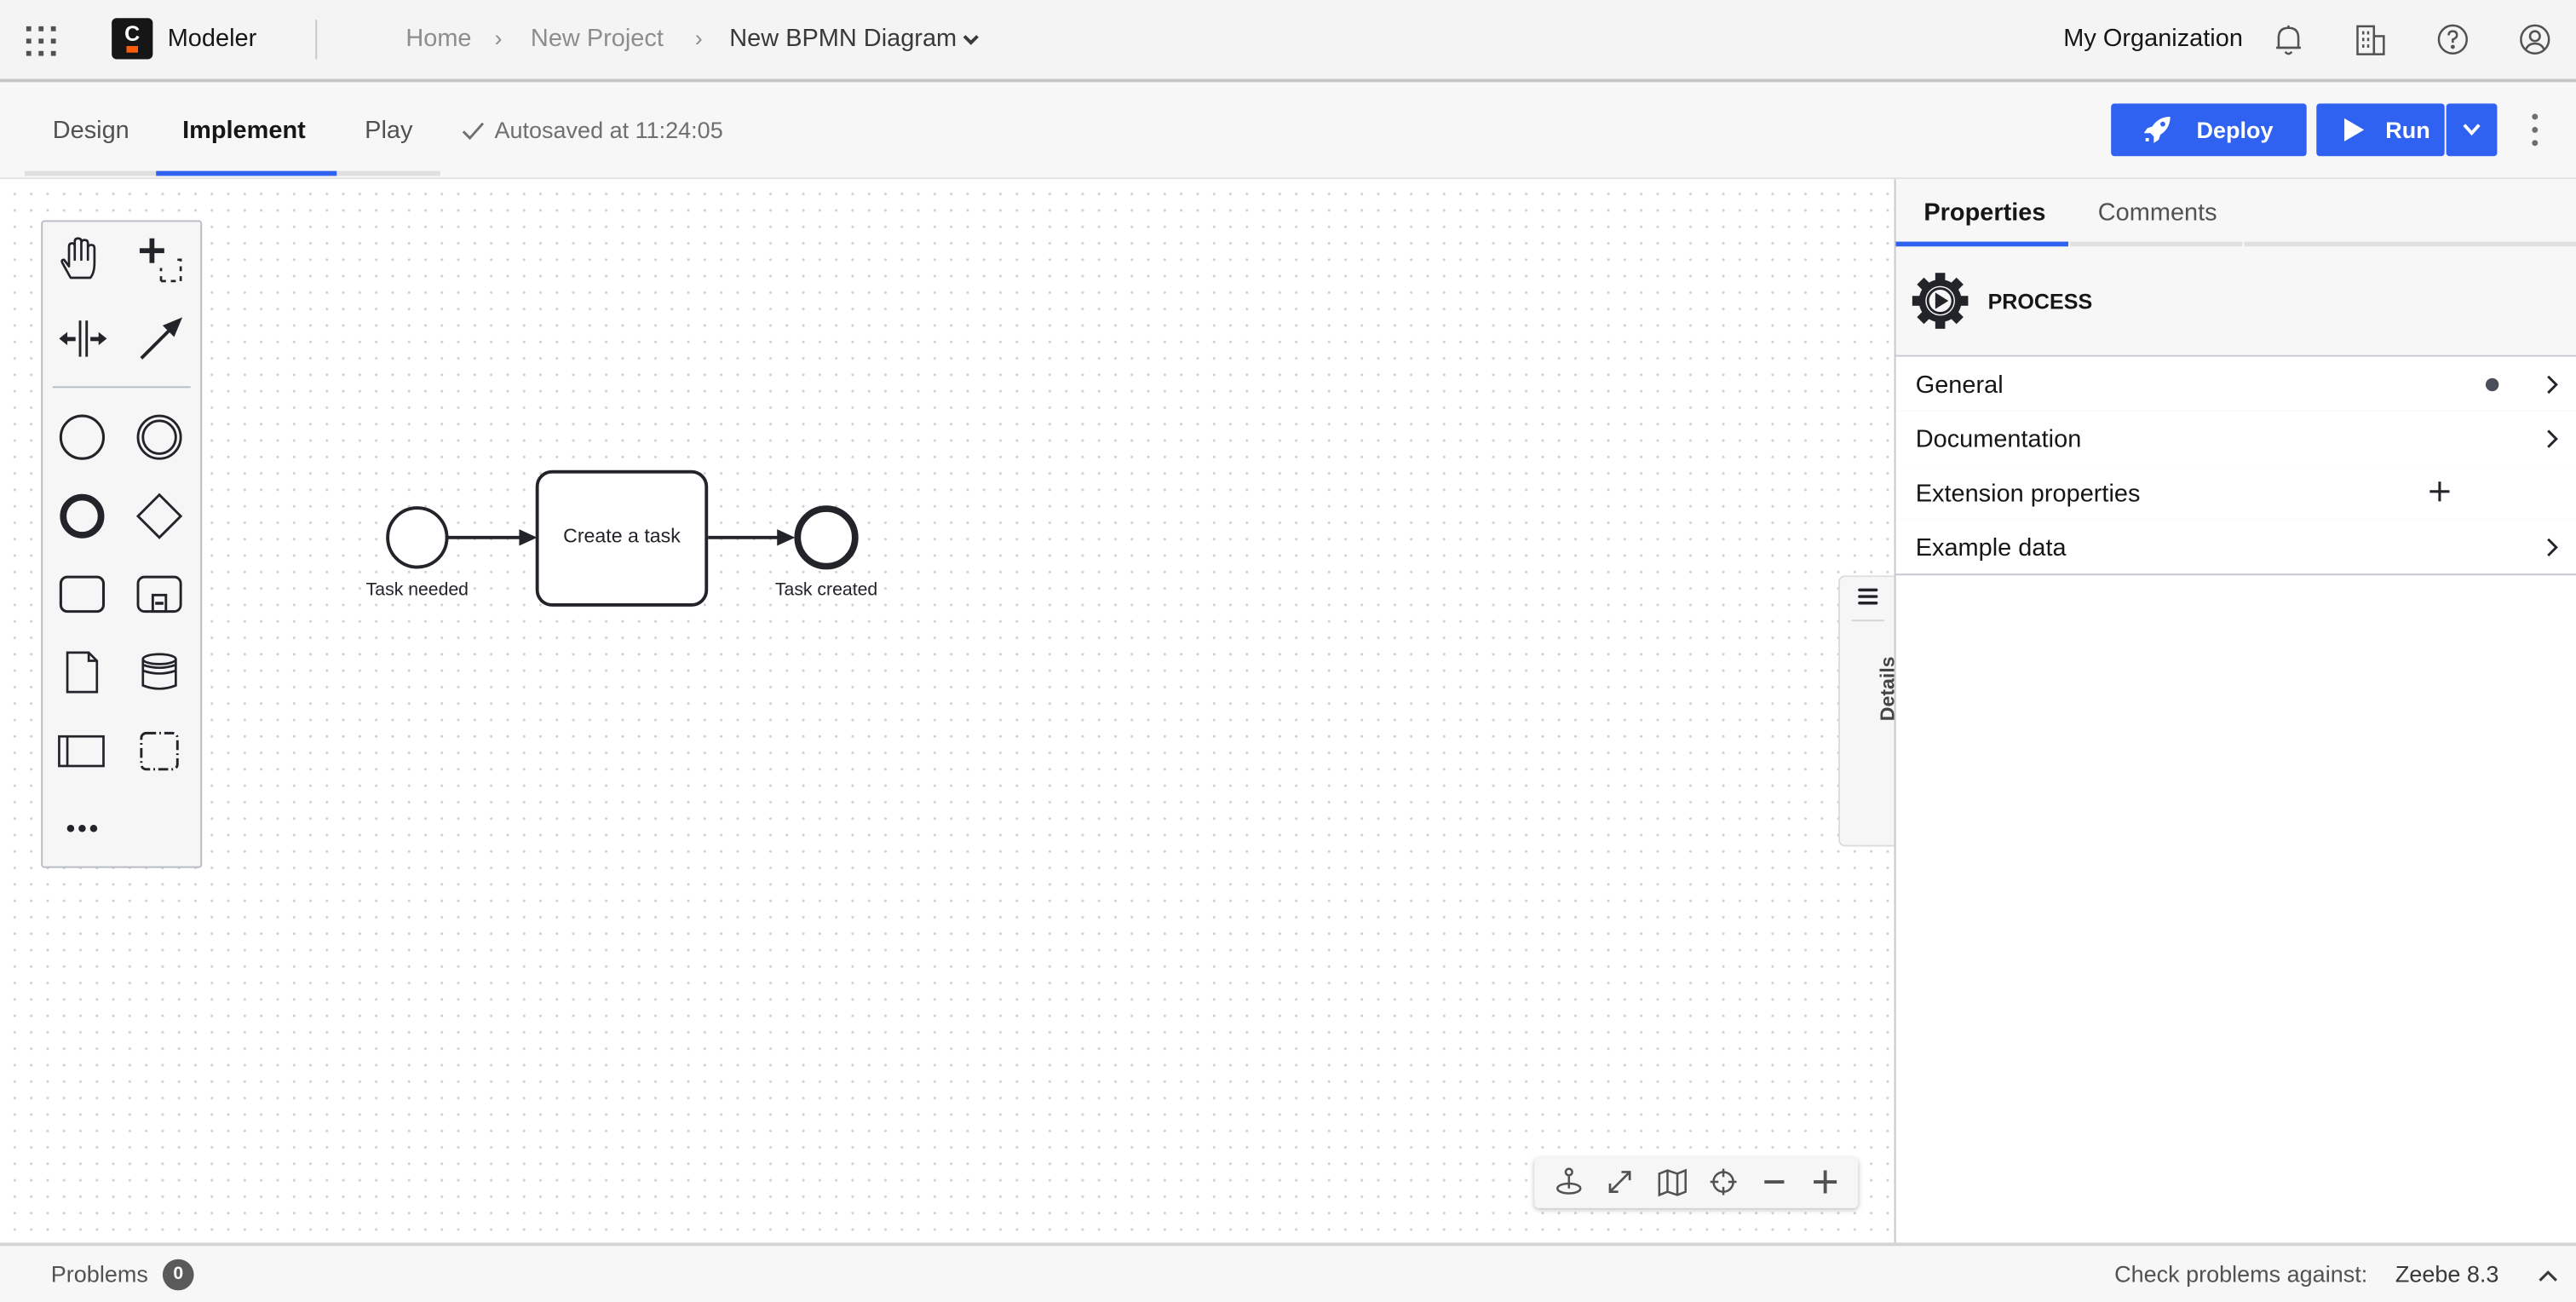 The width and height of the screenshot is (2576, 1302). What do you see at coordinates (1568, 1182) in the screenshot?
I see `reset-view-icon` at bounding box center [1568, 1182].